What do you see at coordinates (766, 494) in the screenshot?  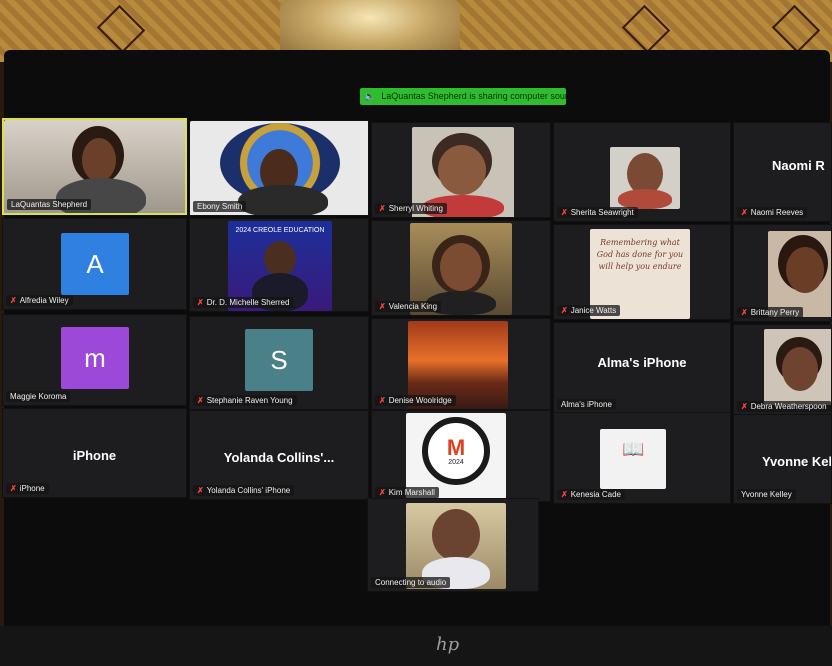 I see `participant-name: Yvonne Kelley` at bounding box center [766, 494].